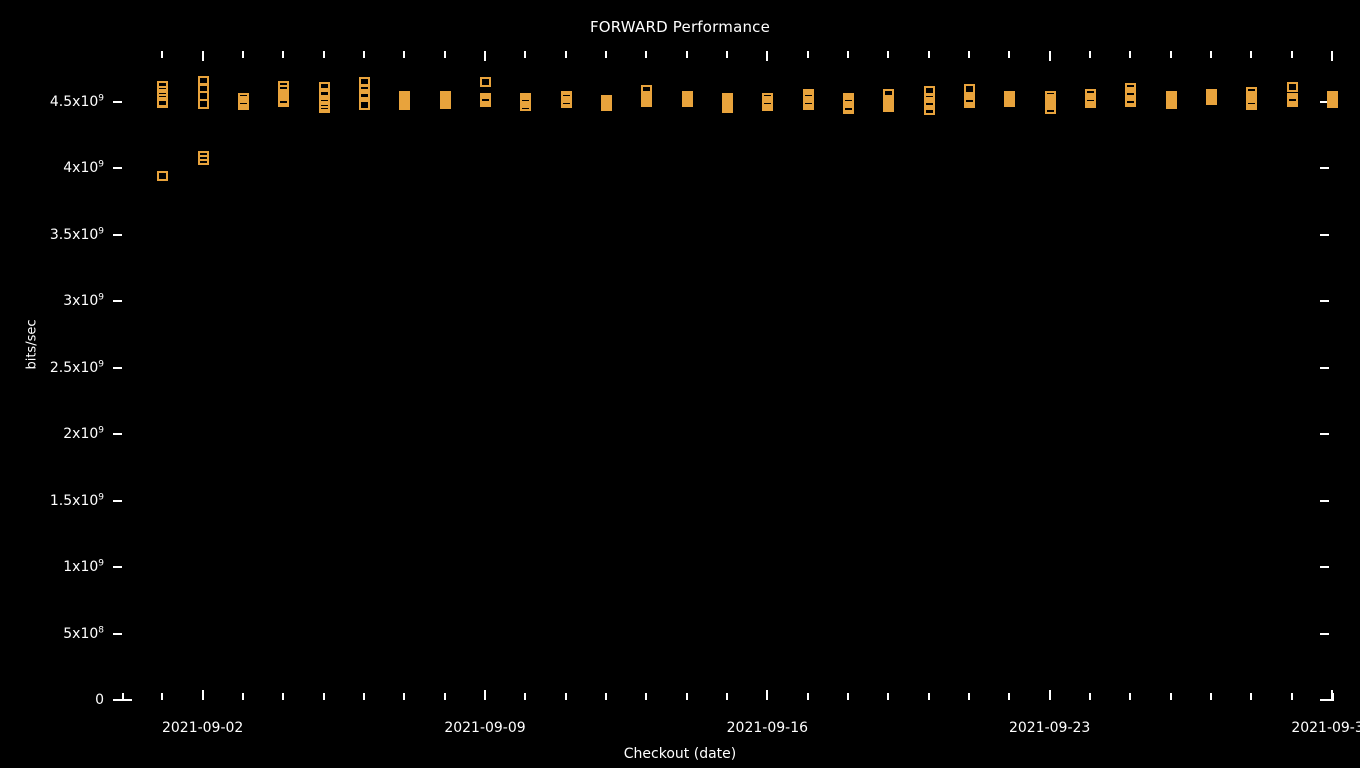  I want to click on y-axis-label: bits/sec, so click(32, 344).